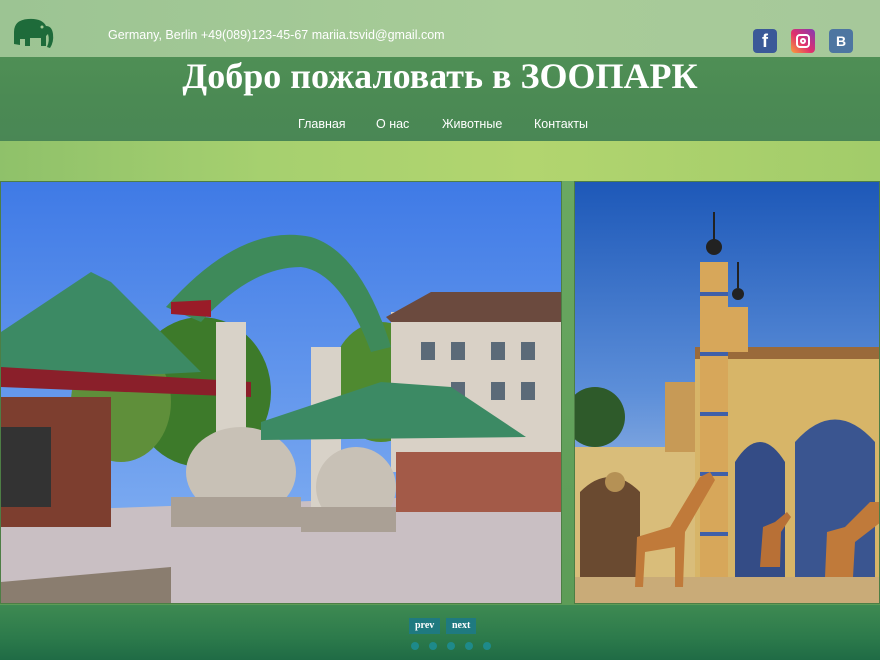 The image size is (880, 660). I want to click on vk-icon: B, so click(841, 41).